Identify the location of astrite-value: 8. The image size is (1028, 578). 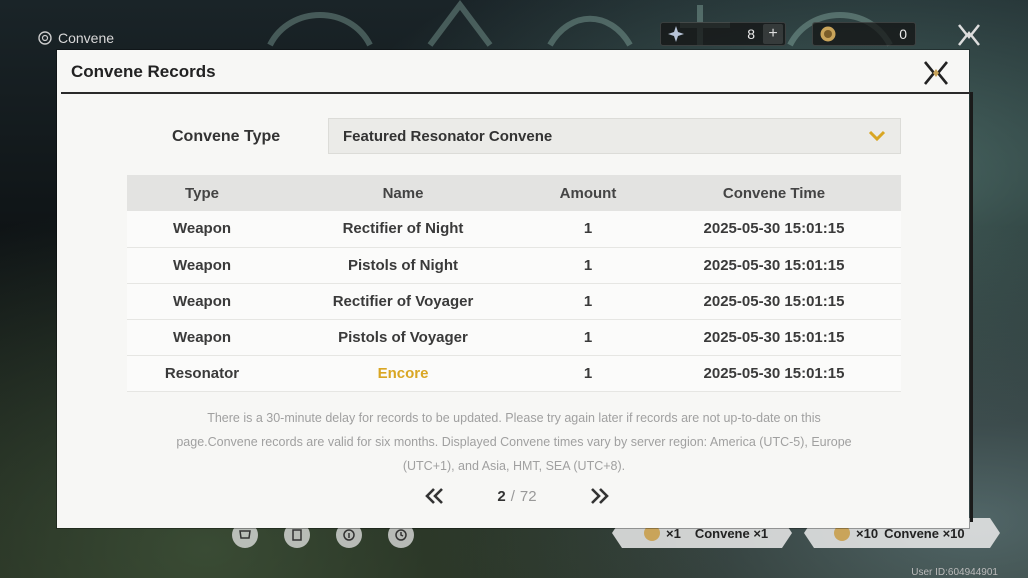
(751, 34).